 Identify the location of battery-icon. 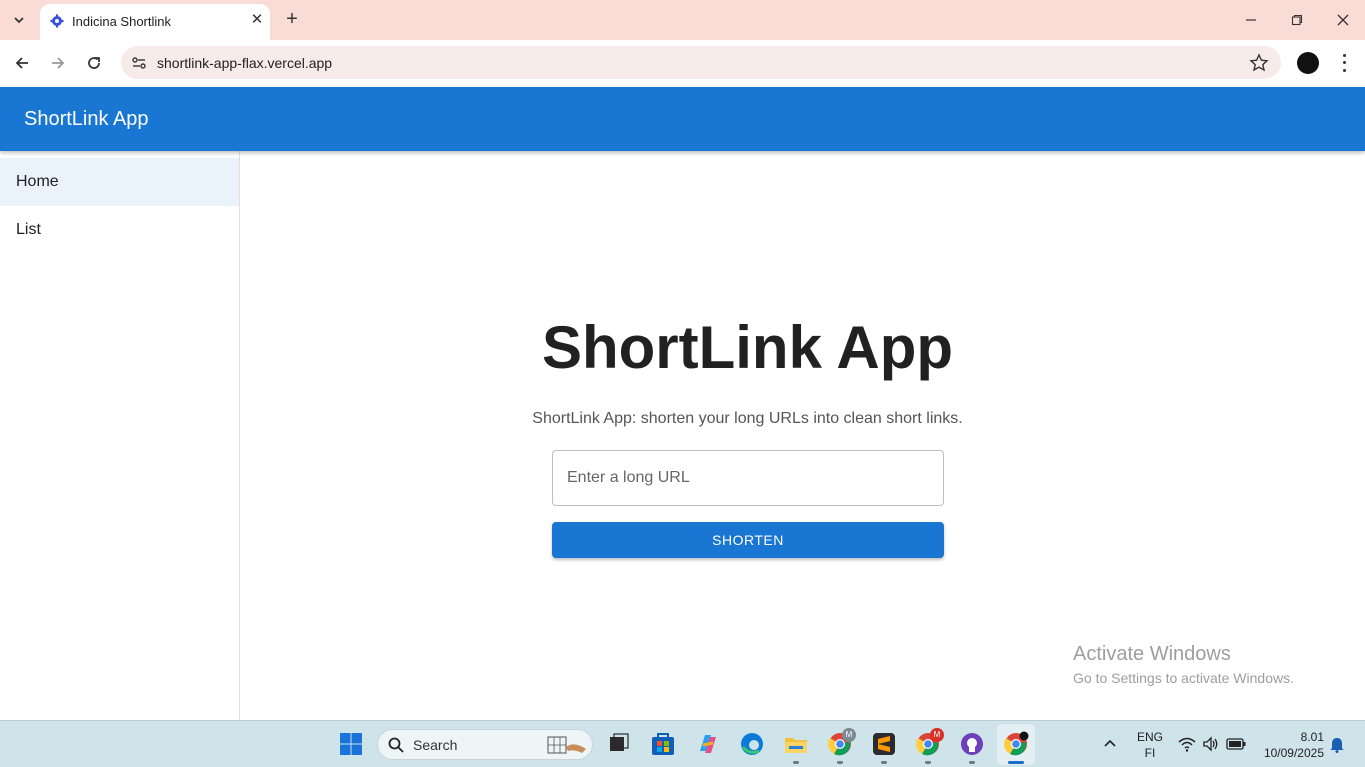
(1236, 744).